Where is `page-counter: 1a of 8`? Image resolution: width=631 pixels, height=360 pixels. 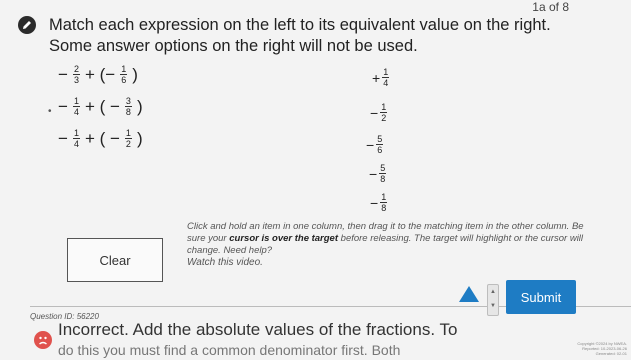 page-counter: 1a of 8 is located at coordinates (550, 7).